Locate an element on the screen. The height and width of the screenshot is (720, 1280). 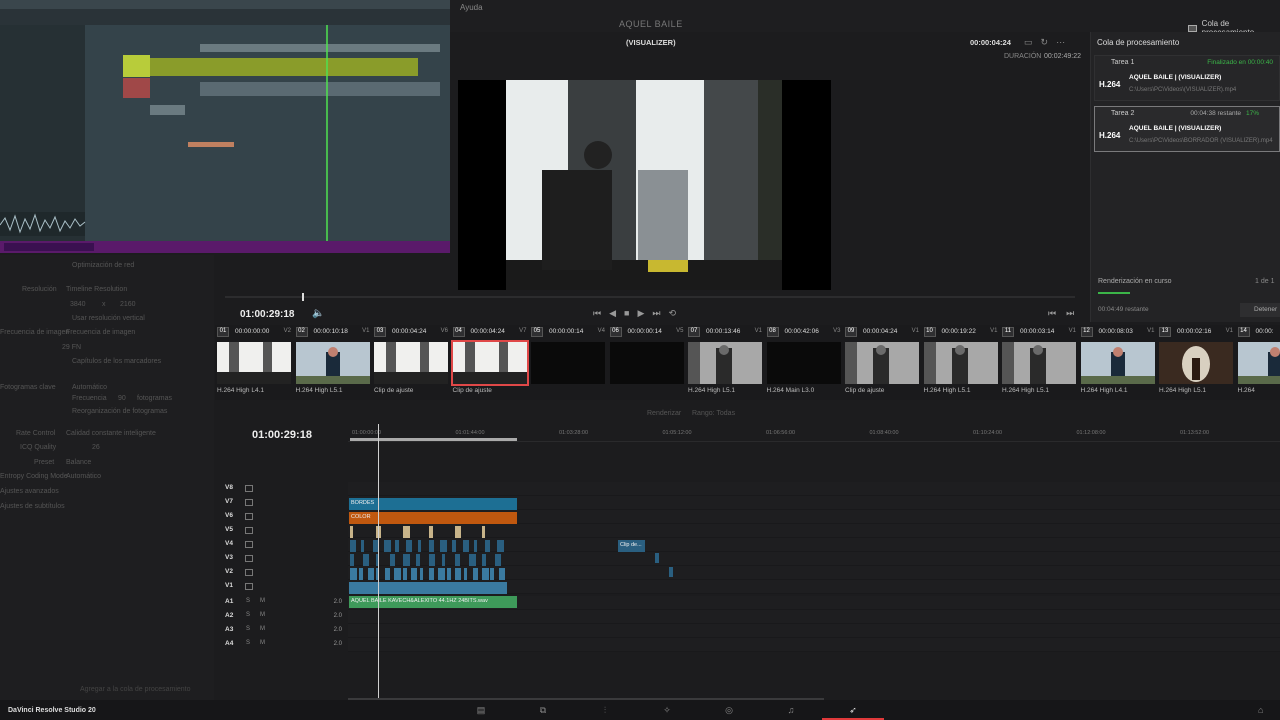
audio-track-header: A1 S M 2.0 is located at coordinates (281, 603).